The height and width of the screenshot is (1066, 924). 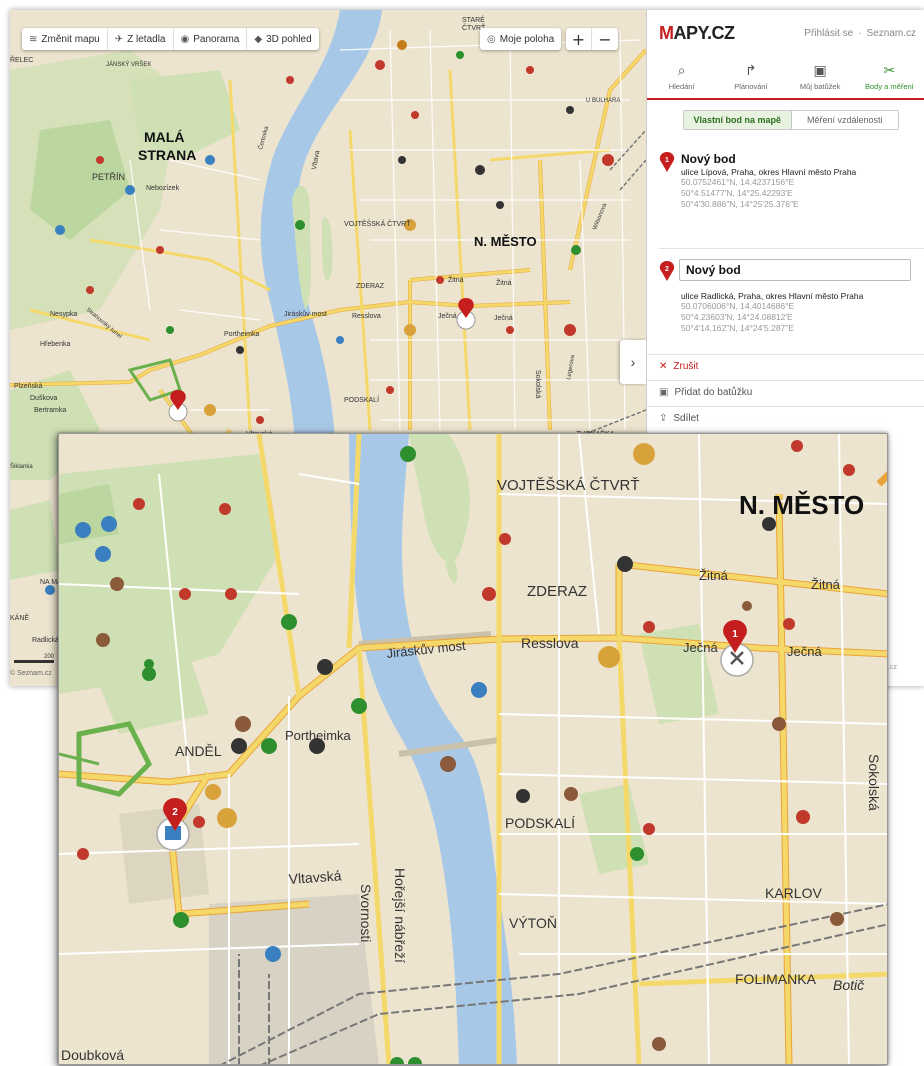 I want to click on nav-backpack-label: Můj batůžek, so click(x=820, y=86).